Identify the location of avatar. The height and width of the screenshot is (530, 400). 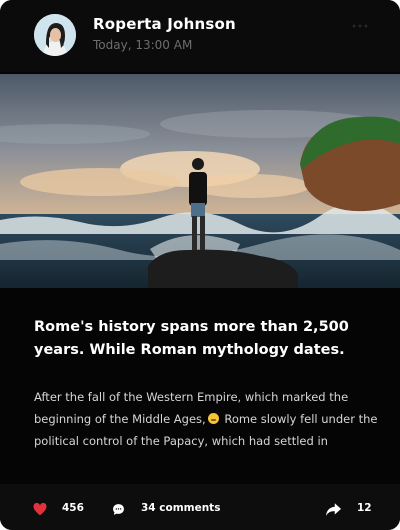
(55, 35).